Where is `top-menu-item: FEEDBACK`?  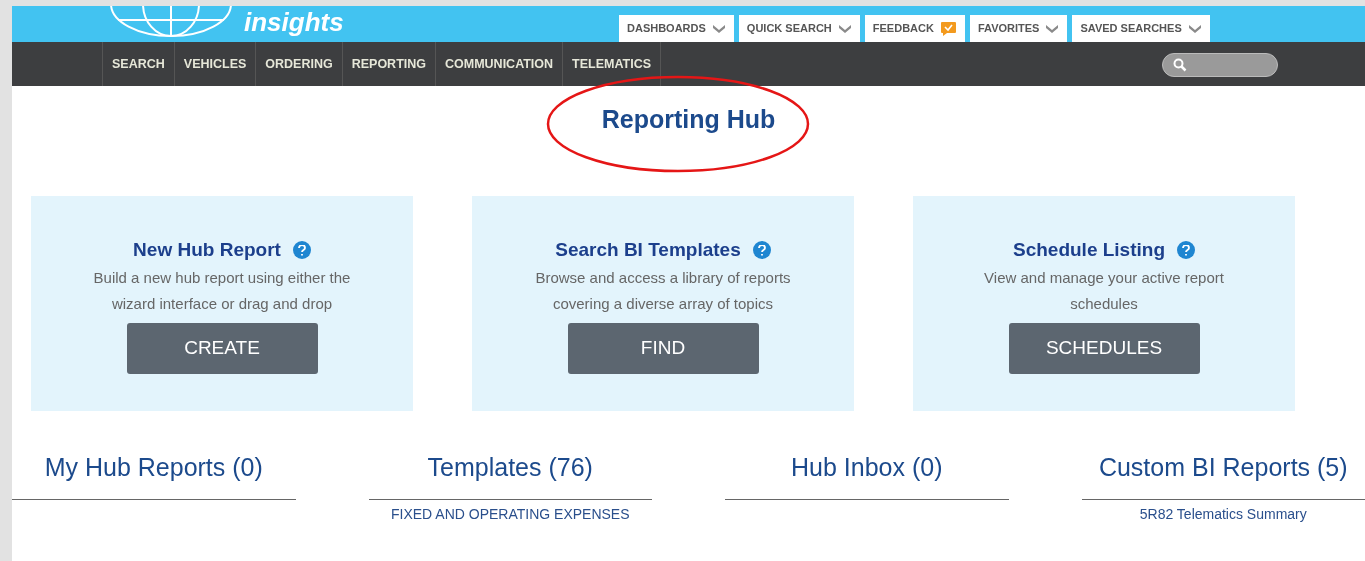 top-menu-item: FEEDBACK is located at coordinates (914, 28).